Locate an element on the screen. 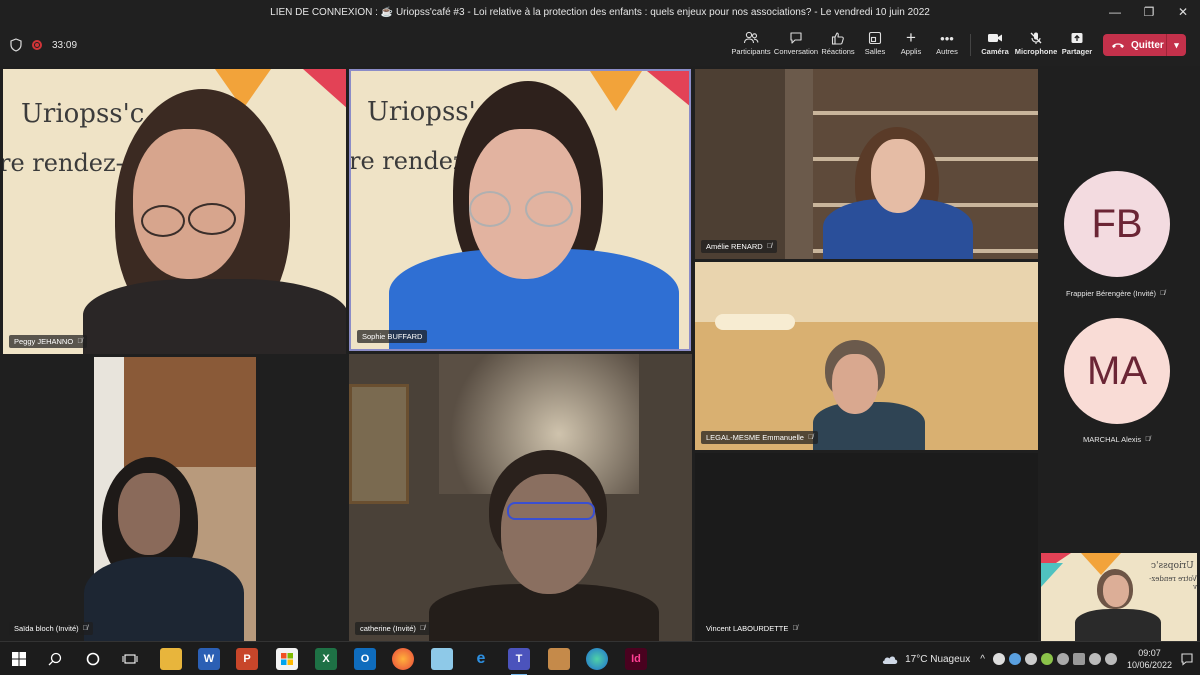  share-button: Partager is located at coordinates (1077, 46).